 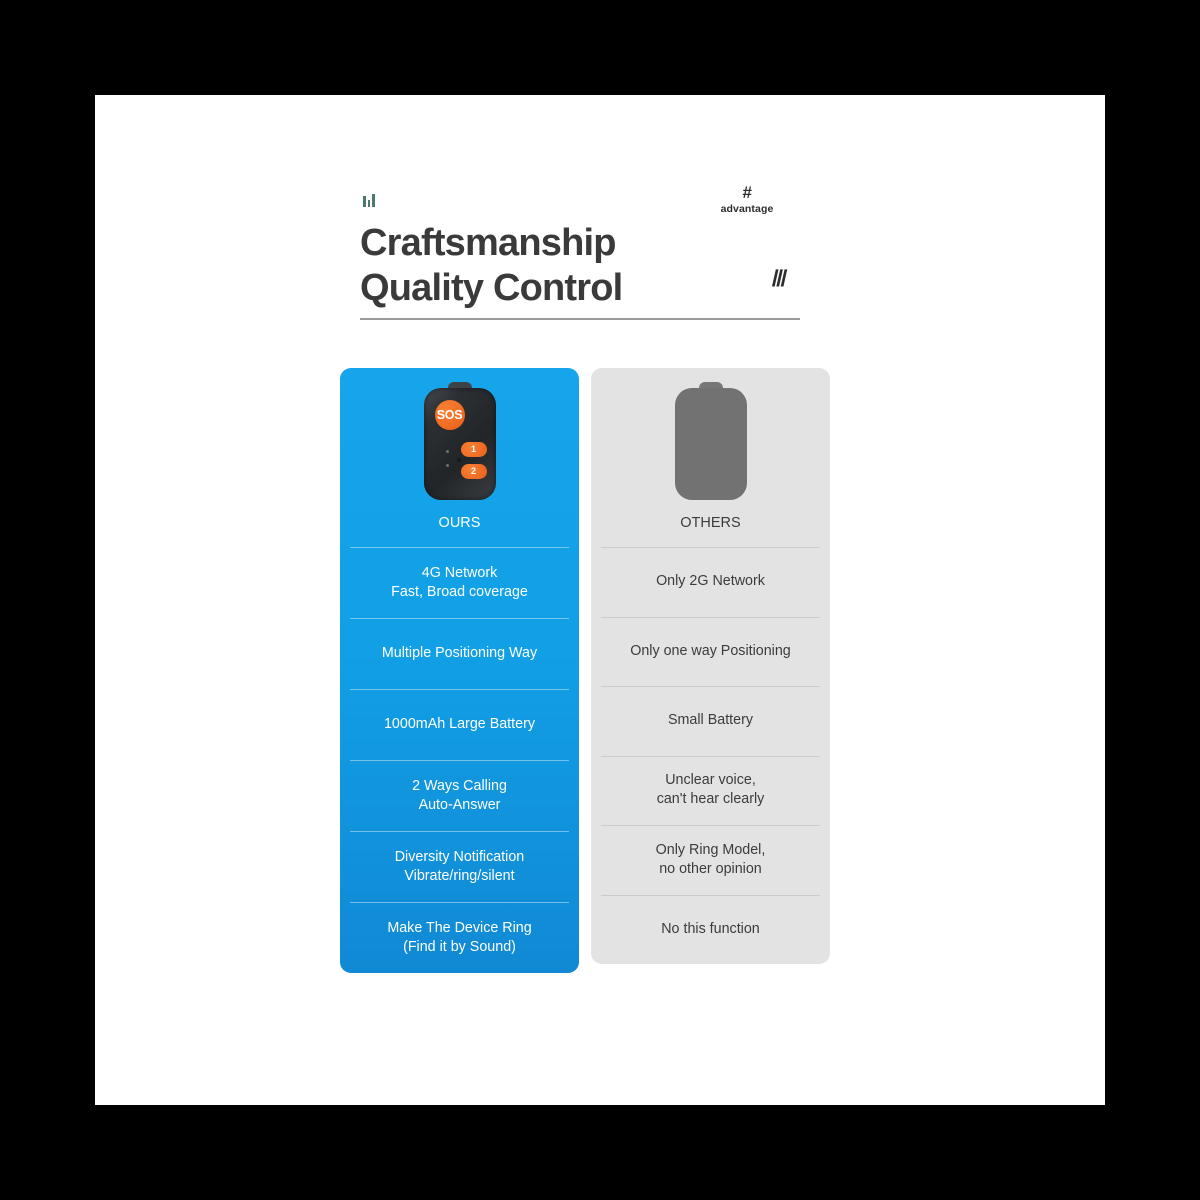 What do you see at coordinates (459, 523) in the screenshot?
I see `ours-column-label: OURS` at bounding box center [459, 523].